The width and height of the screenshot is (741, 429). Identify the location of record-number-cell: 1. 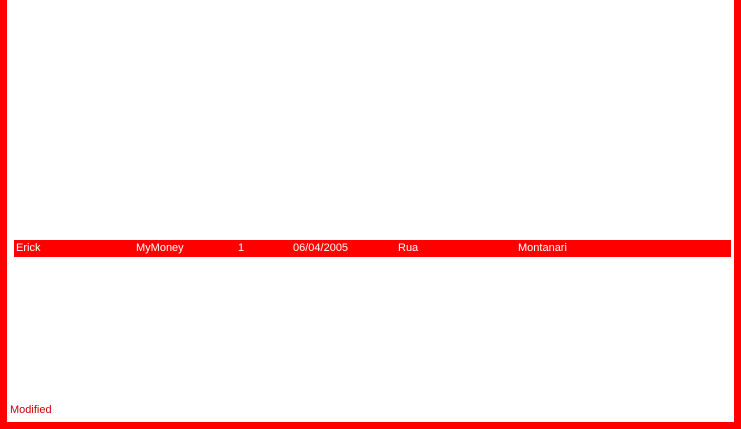
(241, 248).